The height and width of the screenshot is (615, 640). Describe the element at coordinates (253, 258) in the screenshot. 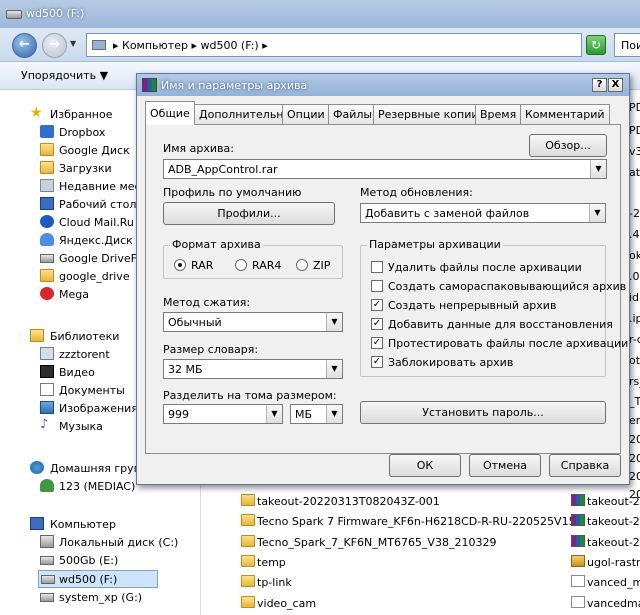

I see `archive-format-group: Формат архива RAR RAR4 ZIP` at that location.